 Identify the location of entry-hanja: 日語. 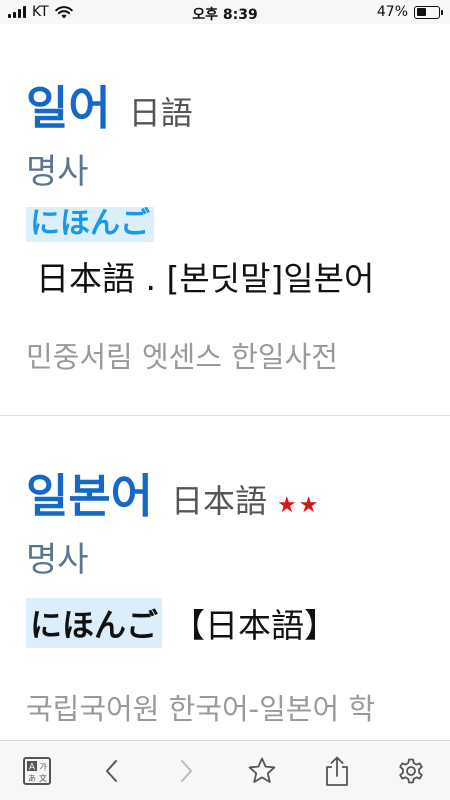
(160, 113).